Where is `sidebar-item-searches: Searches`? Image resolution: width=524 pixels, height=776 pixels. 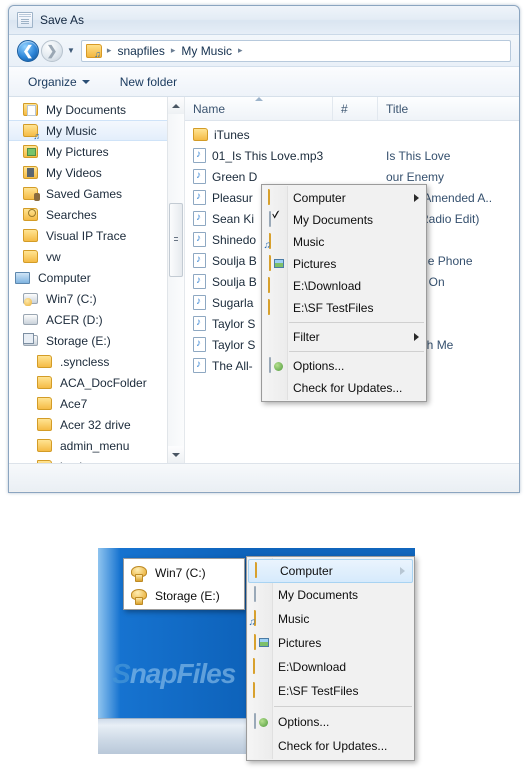 sidebar-item-searches: Searches is located at coordinates (96, 214).